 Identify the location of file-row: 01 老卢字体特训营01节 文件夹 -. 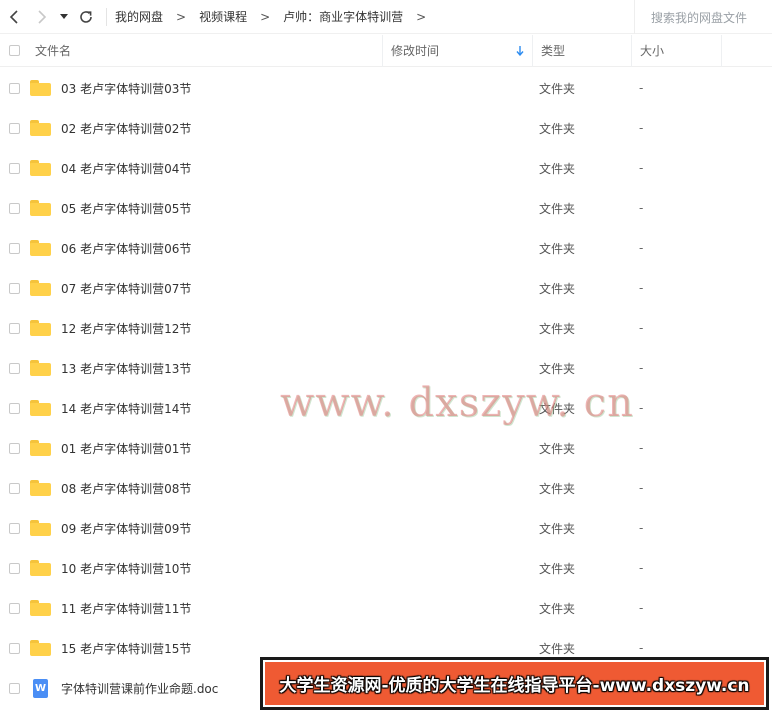
(386, 448).